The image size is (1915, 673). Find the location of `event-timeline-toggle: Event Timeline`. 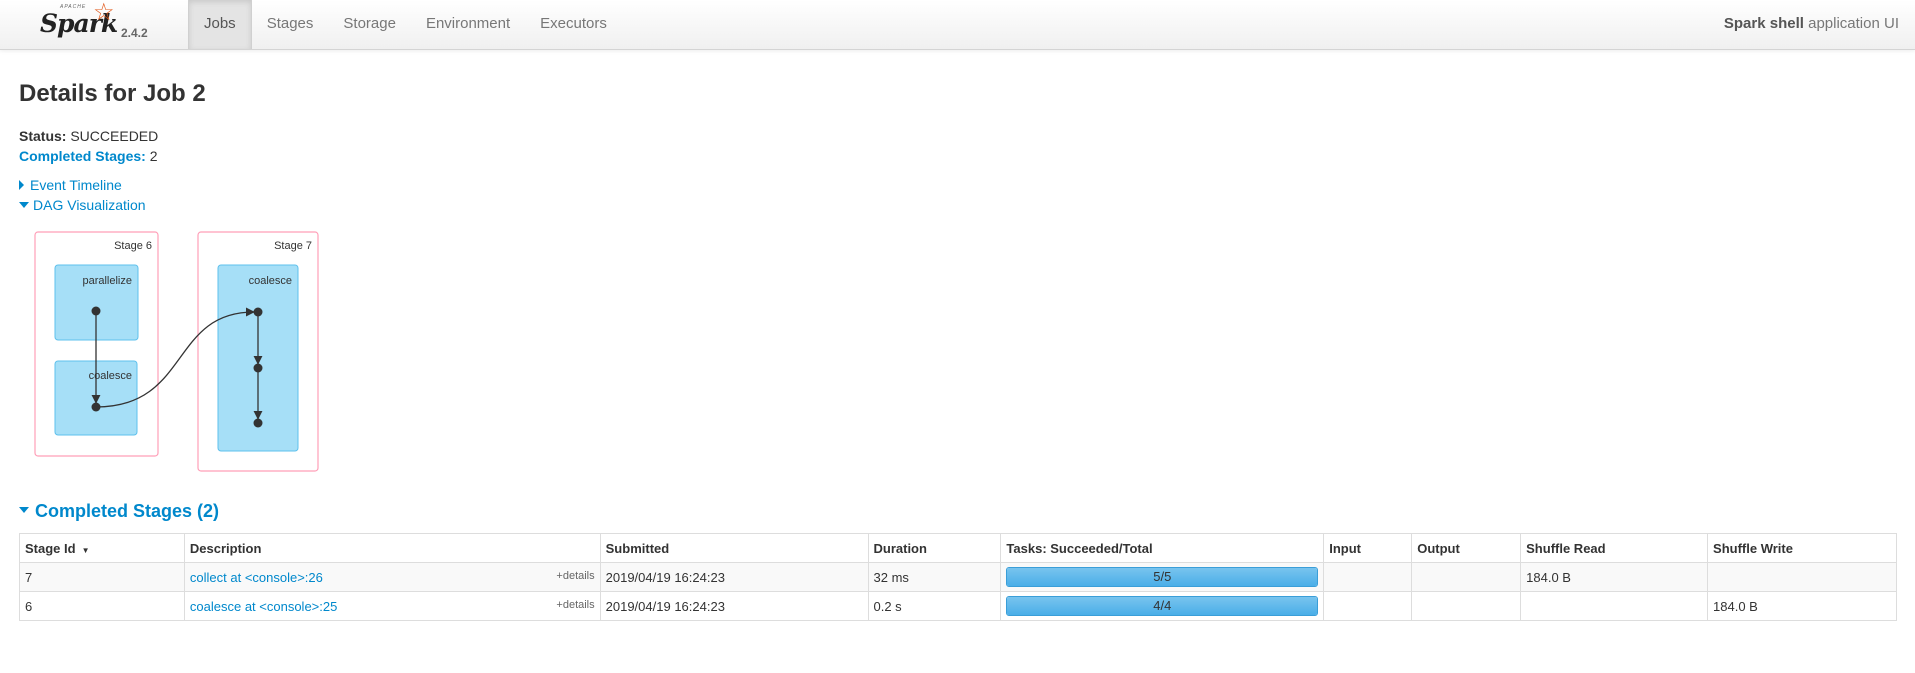

event-timeline-toggle: Event Timeline is located at coordinates (70, 185).